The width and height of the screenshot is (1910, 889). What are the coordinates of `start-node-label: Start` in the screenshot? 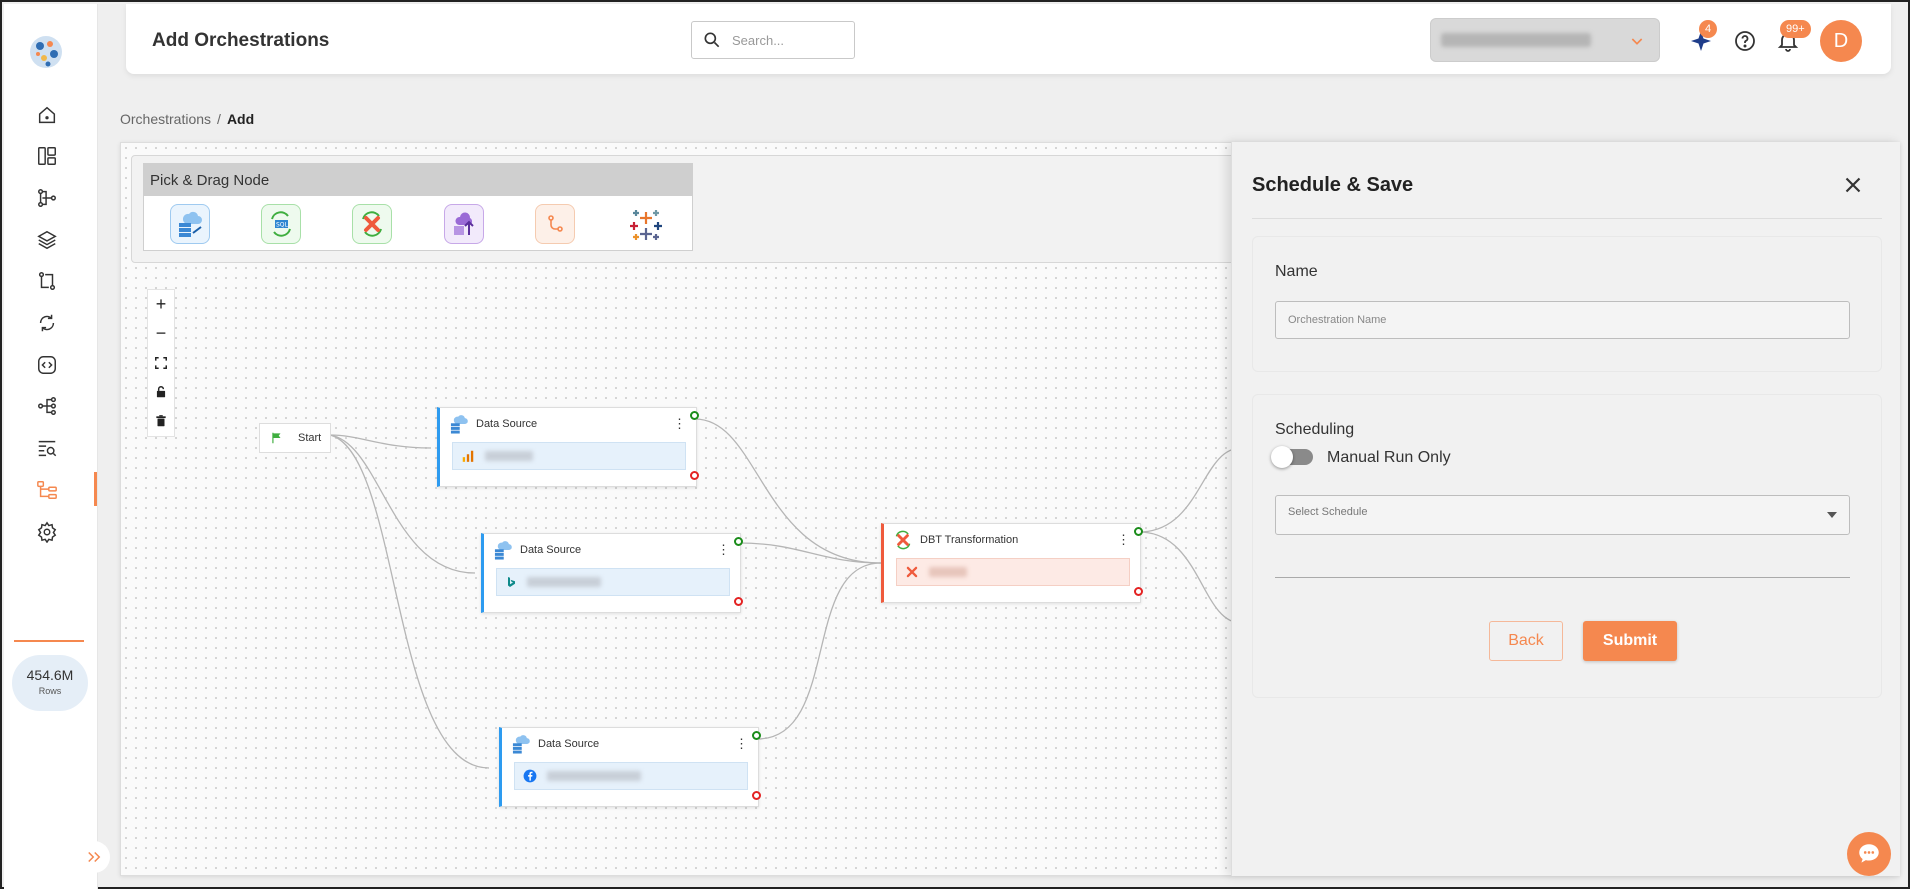 It's located at (310, 438).